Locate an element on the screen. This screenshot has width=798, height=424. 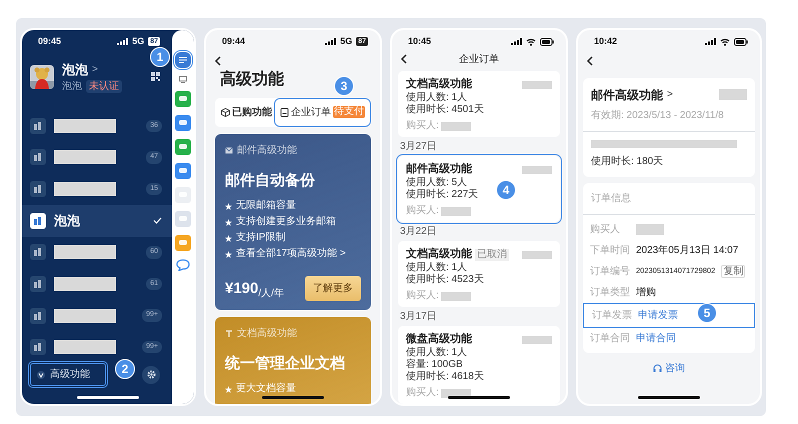
card-title: 统一管理企业文档 is located at coordinates (285, 364).